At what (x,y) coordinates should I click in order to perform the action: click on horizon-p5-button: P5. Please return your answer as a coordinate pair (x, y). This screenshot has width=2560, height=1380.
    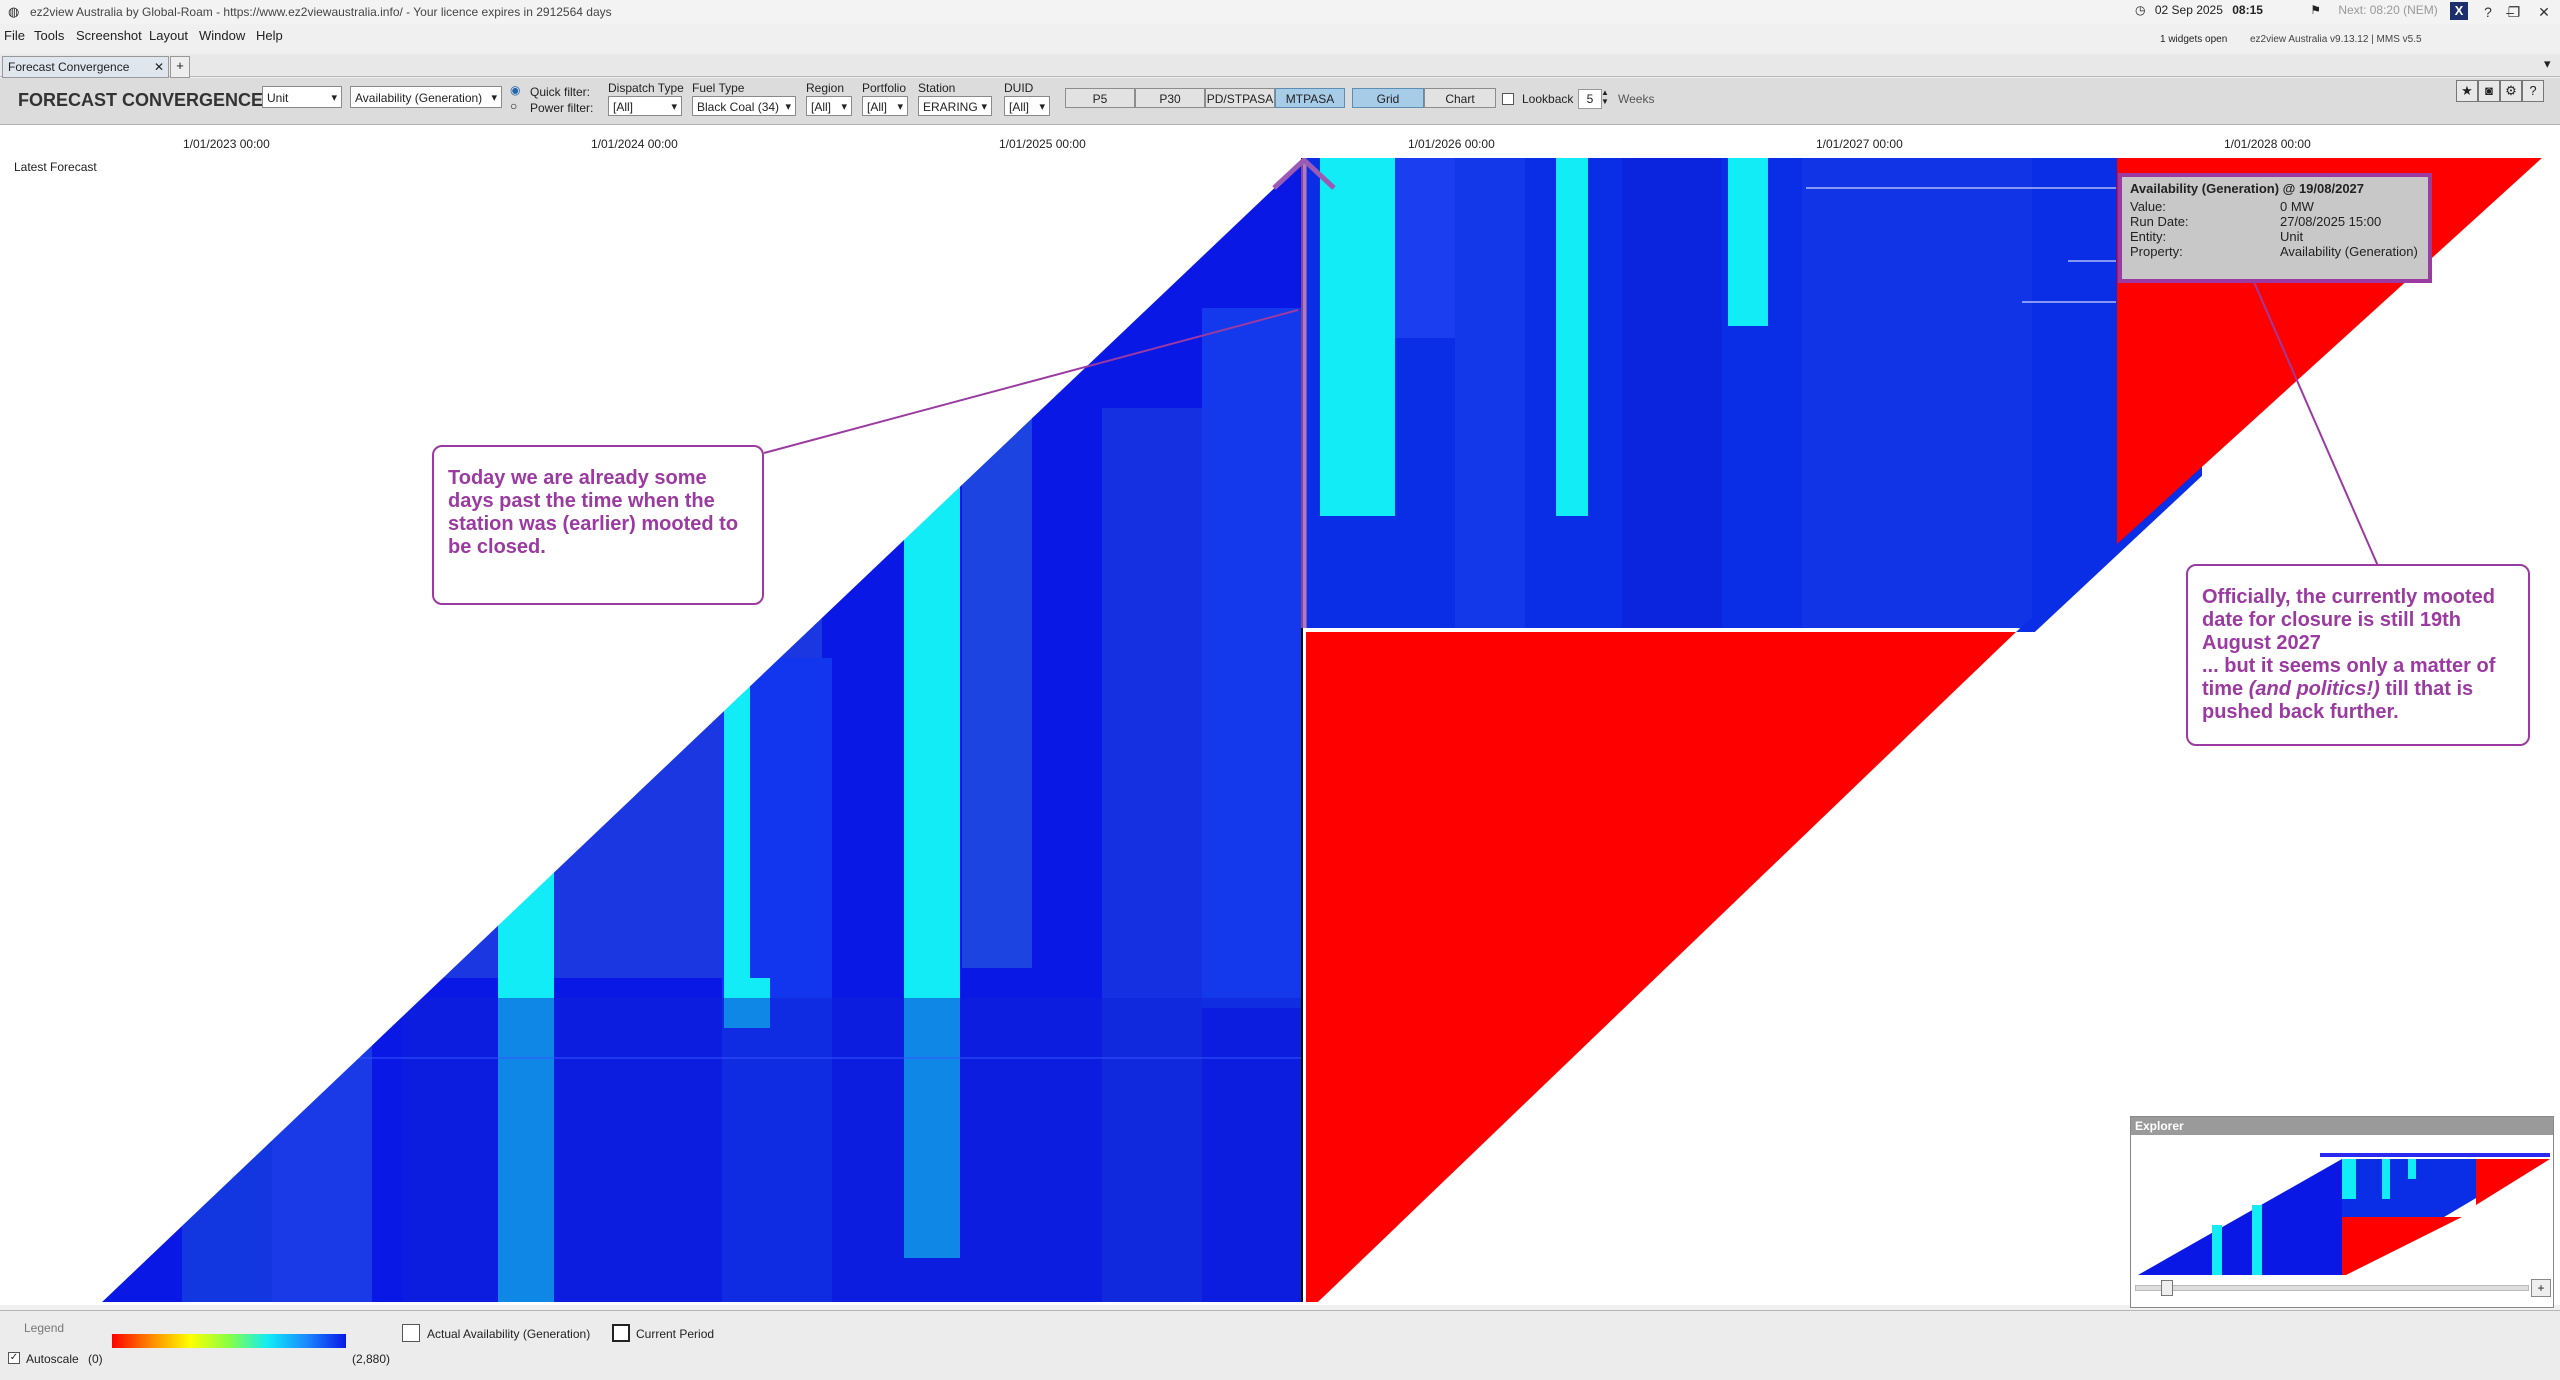
    Looking at the image, I should click on (1100, 98).